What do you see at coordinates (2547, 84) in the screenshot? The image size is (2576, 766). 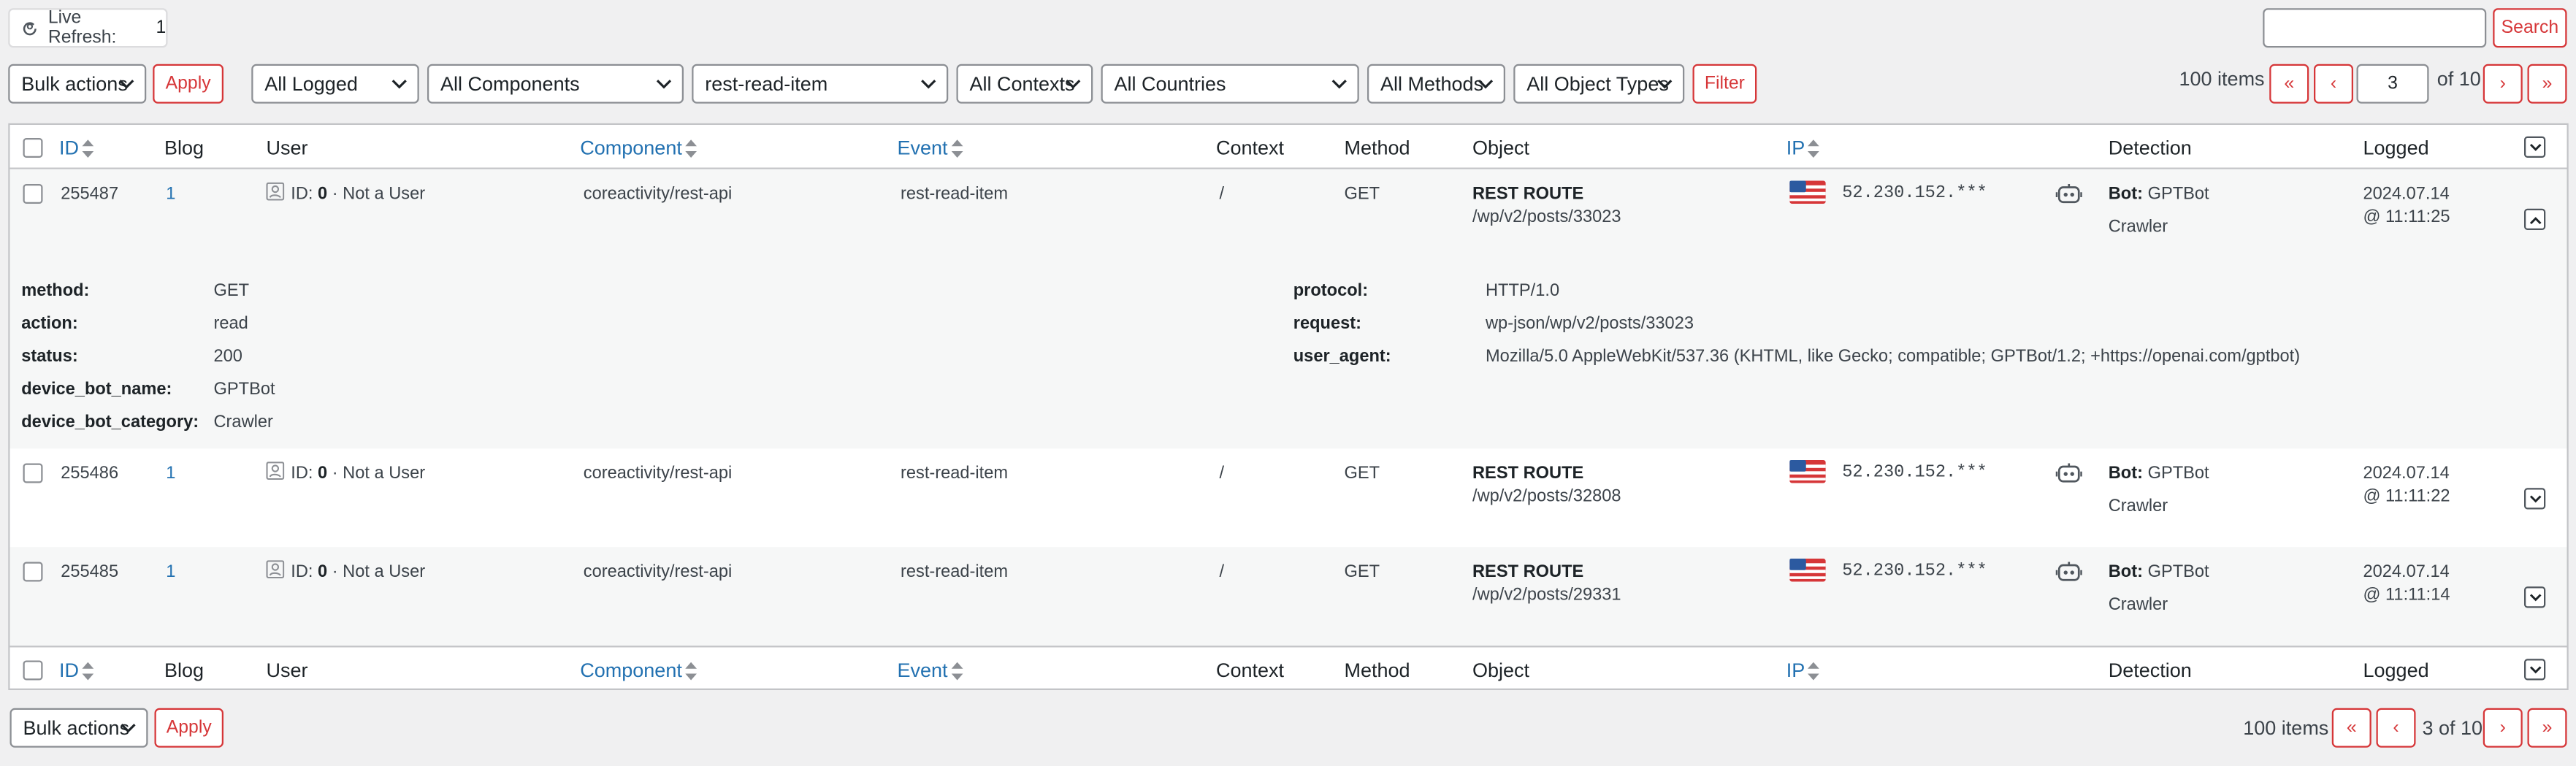 I see `last-page-button-top: »` at bounding box center [2547, 84].